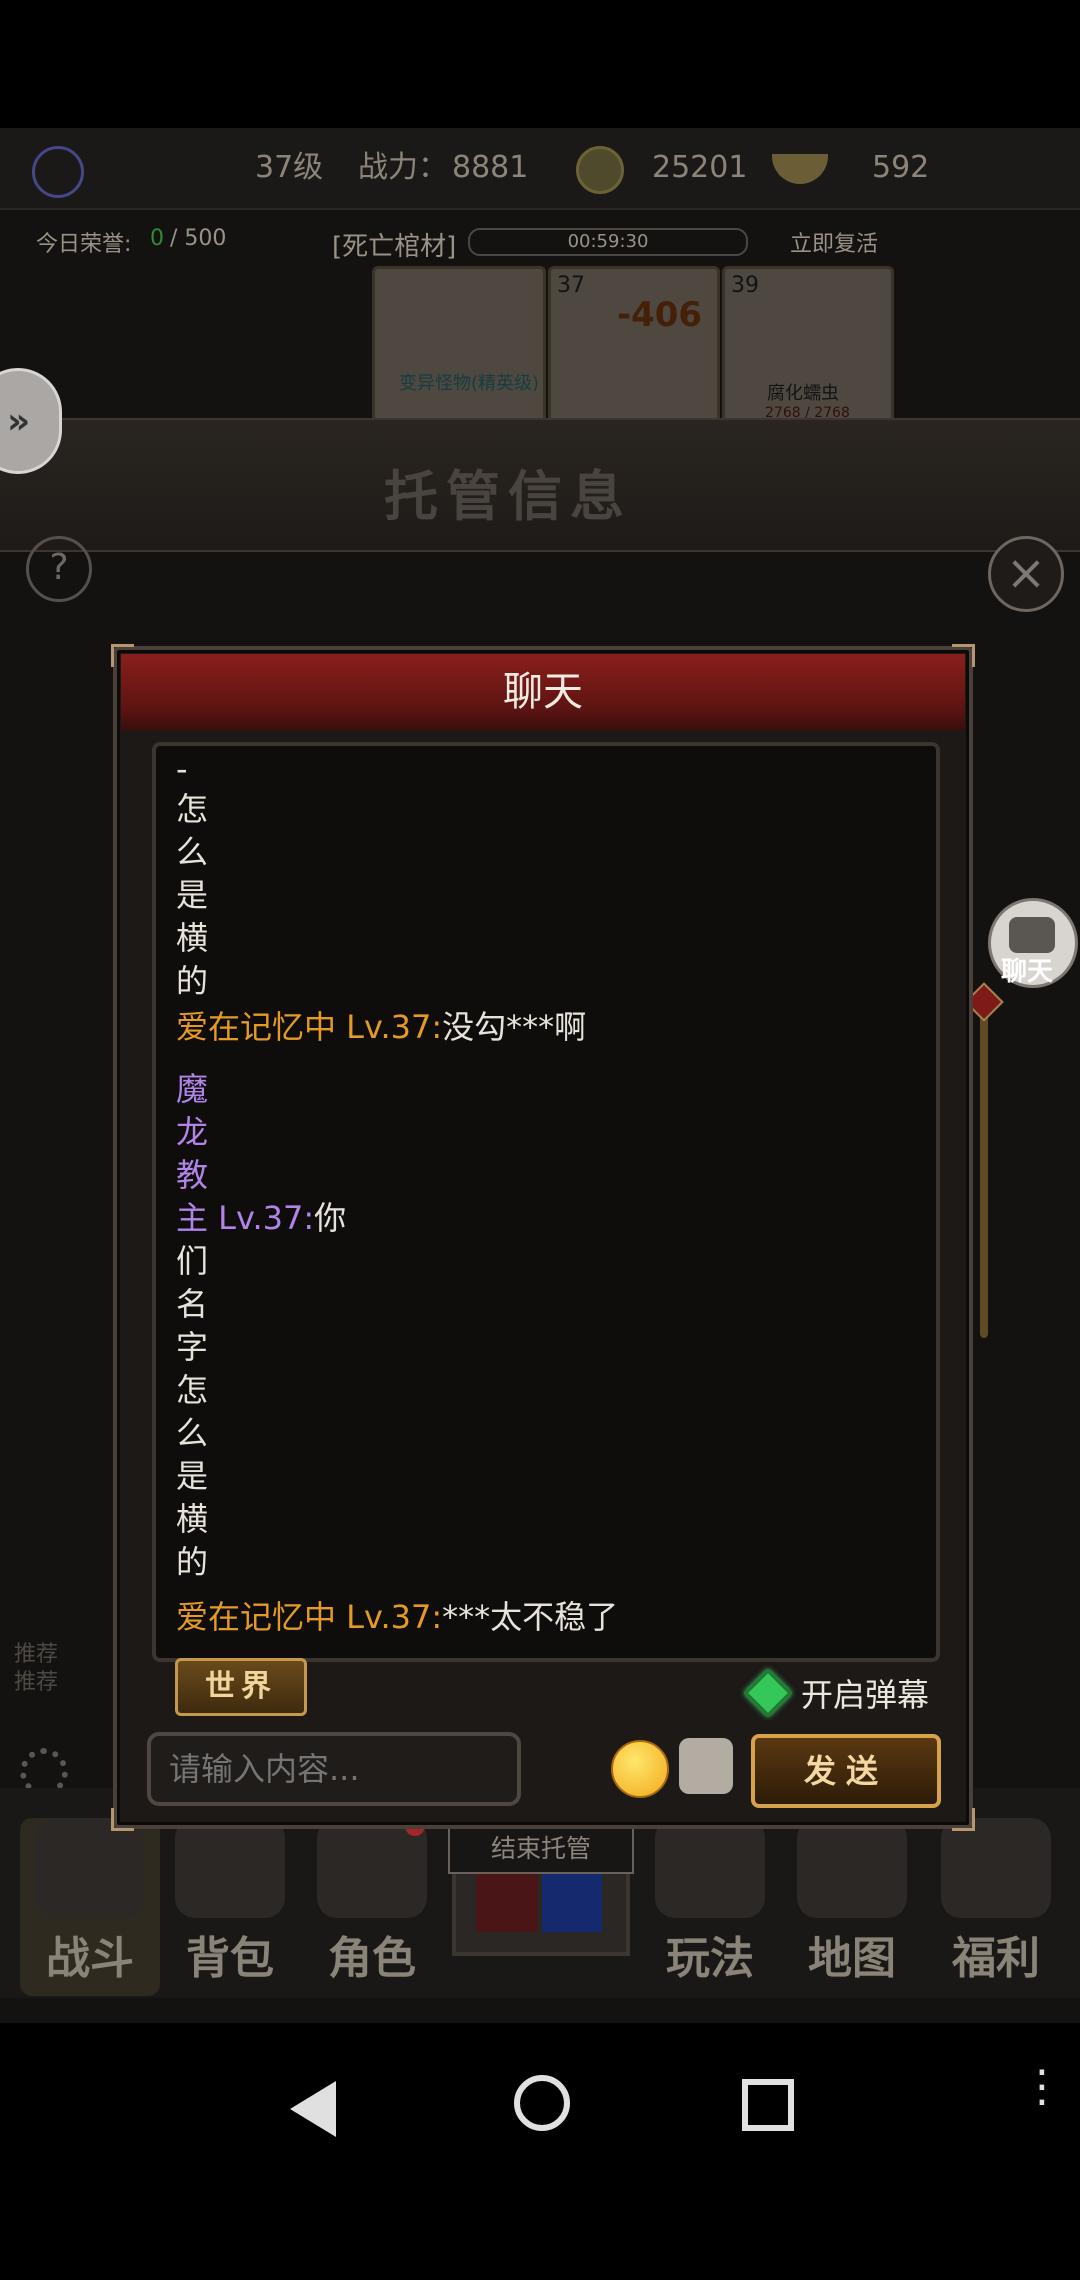  Describe the element at coordinates (19, 421) in the screenshot. I see `double-chevron-right-icon: »` at that location.